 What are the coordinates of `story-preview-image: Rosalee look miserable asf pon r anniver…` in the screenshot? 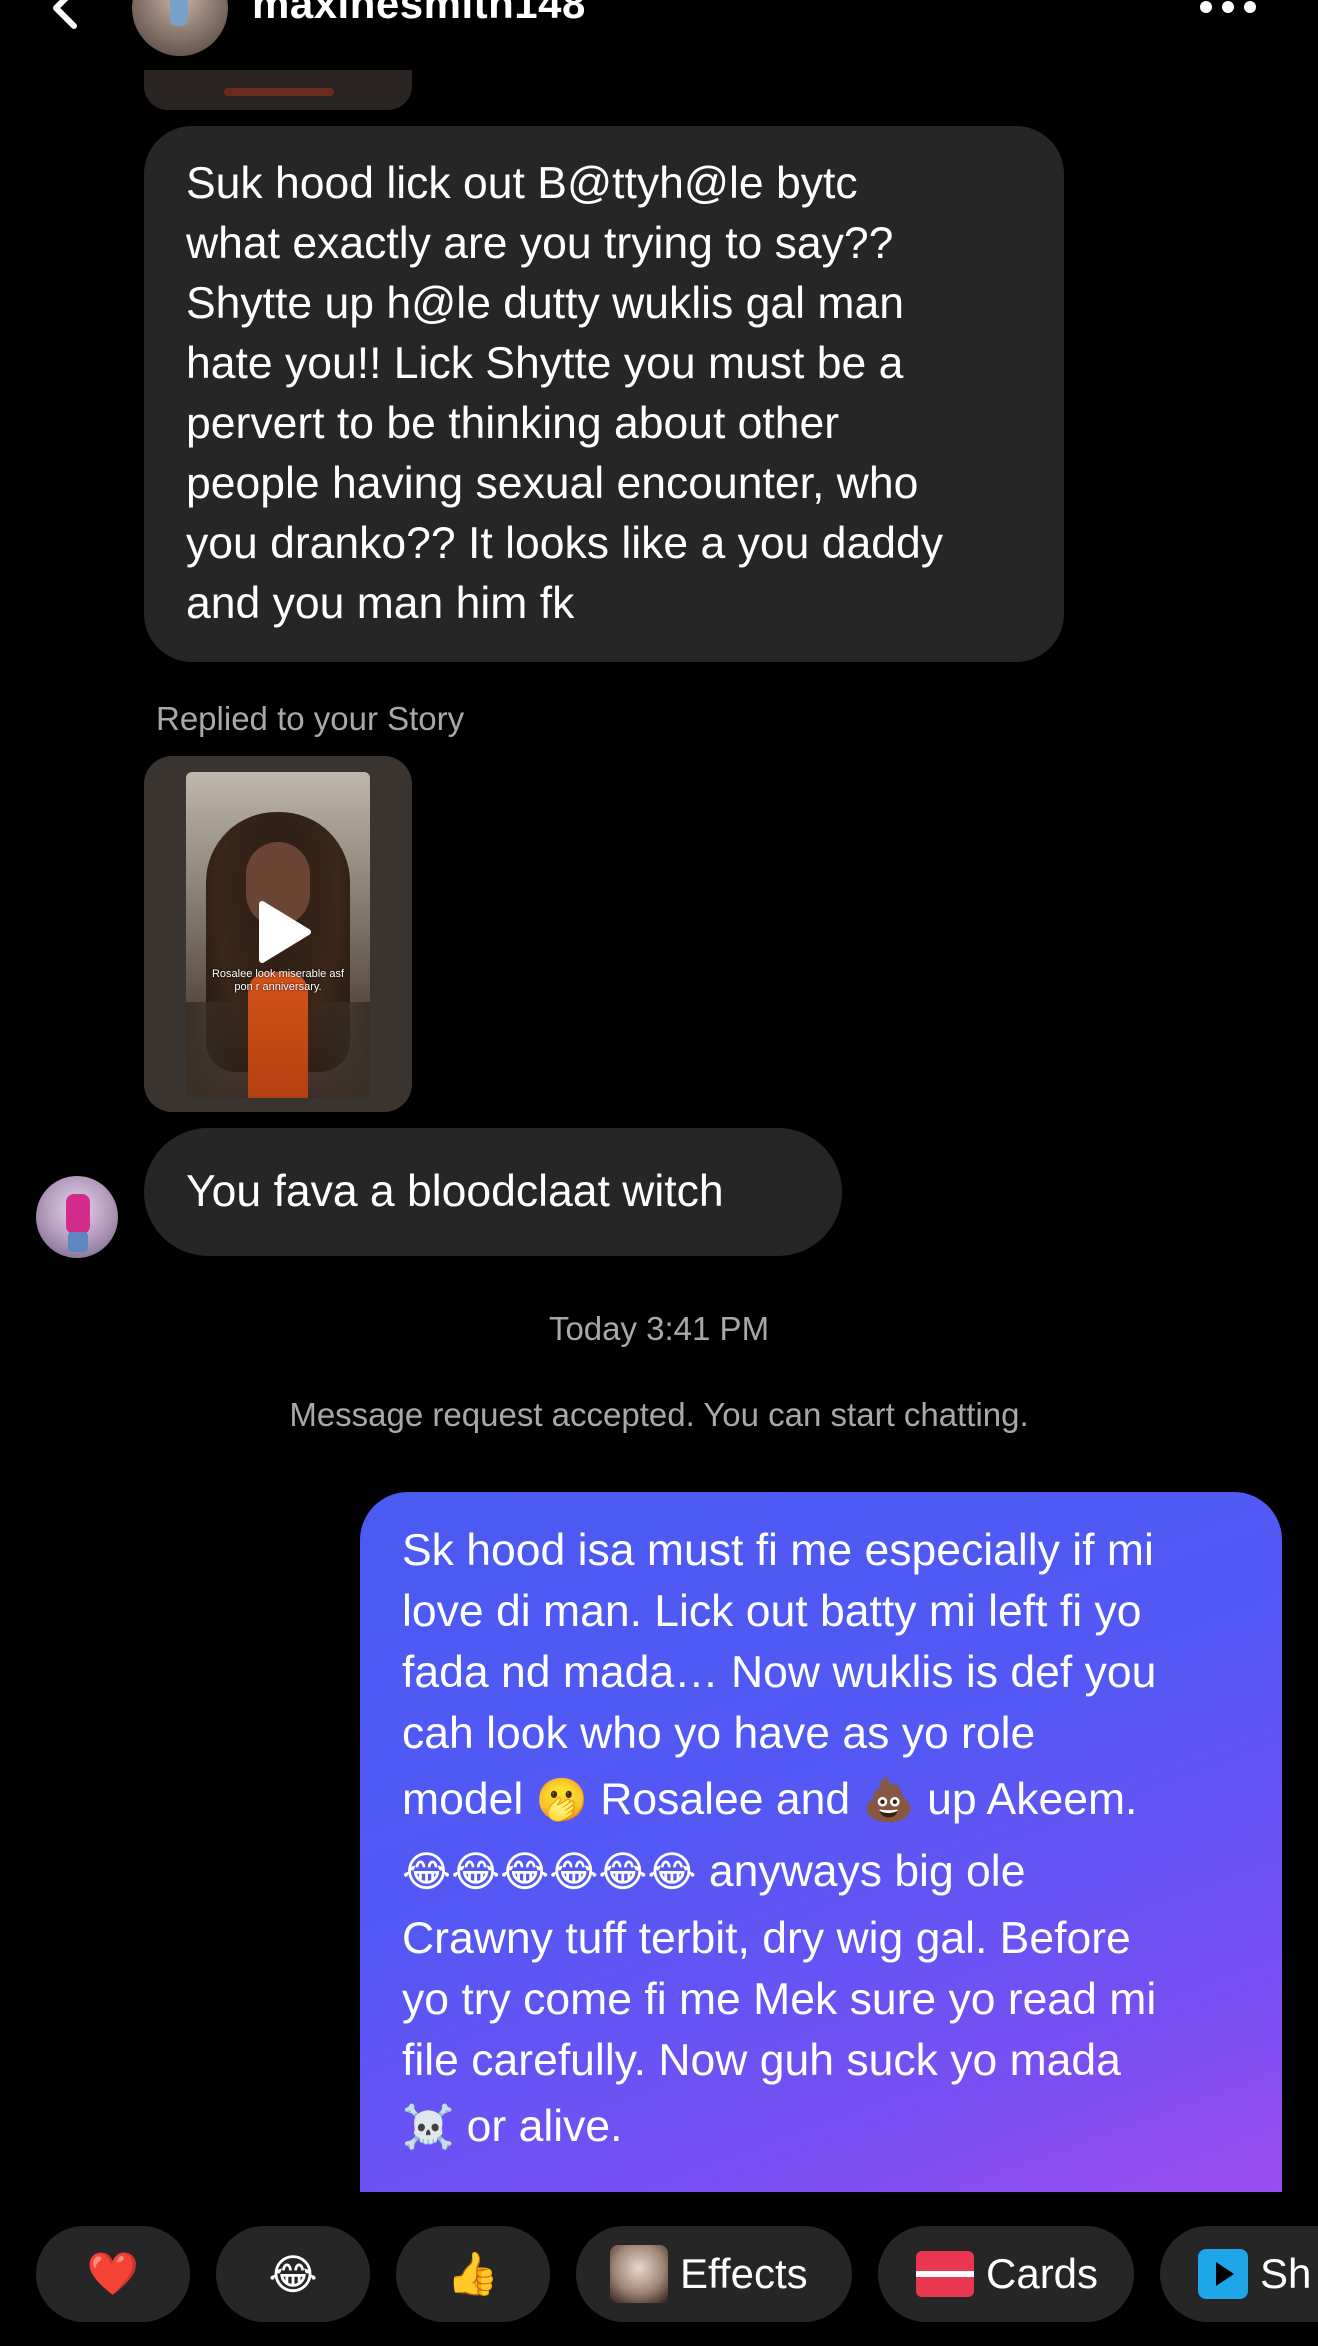 It's located at (278, 935).